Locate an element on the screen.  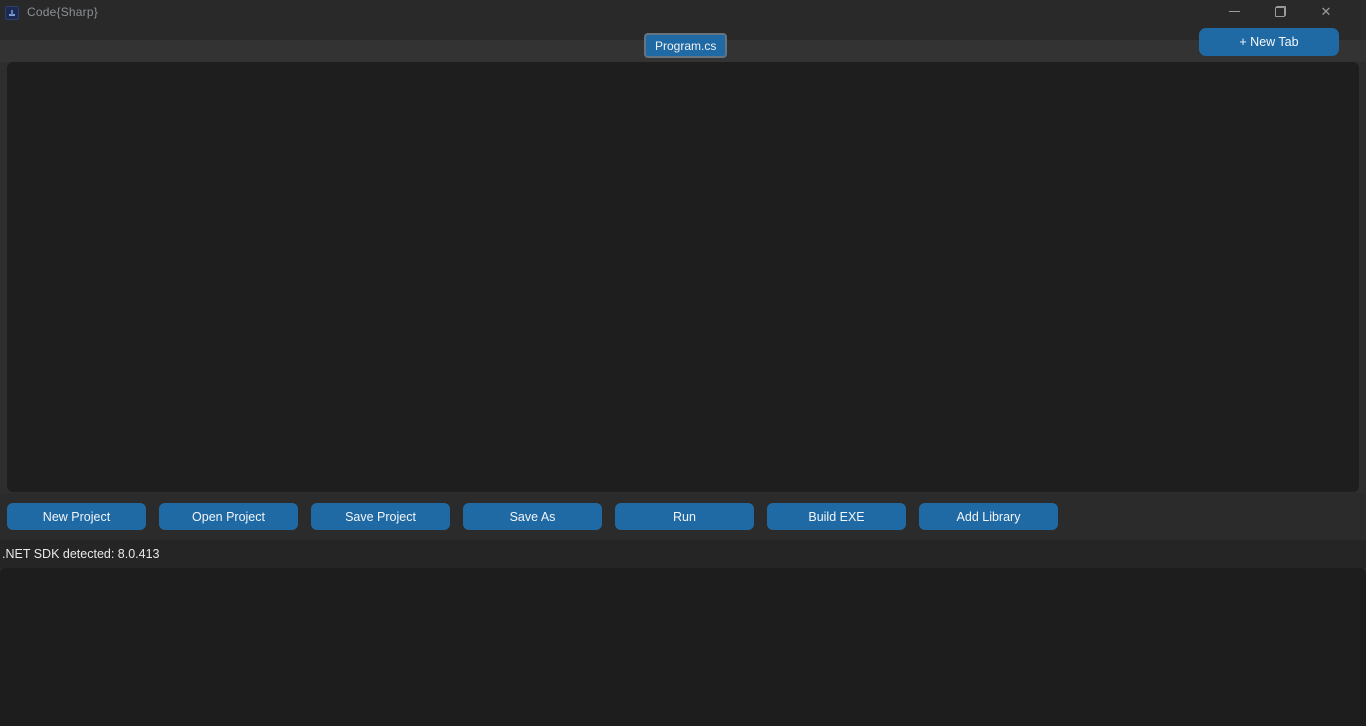
new-tab-button: + New Tab is located at coordinates (1269, 42).